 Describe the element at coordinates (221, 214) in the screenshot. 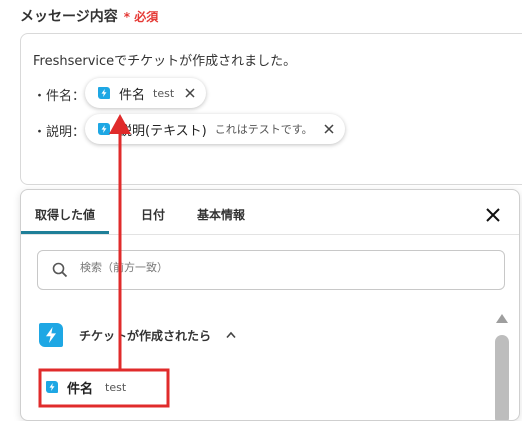

I see `tab-basic-info: 基本情報` at that location.